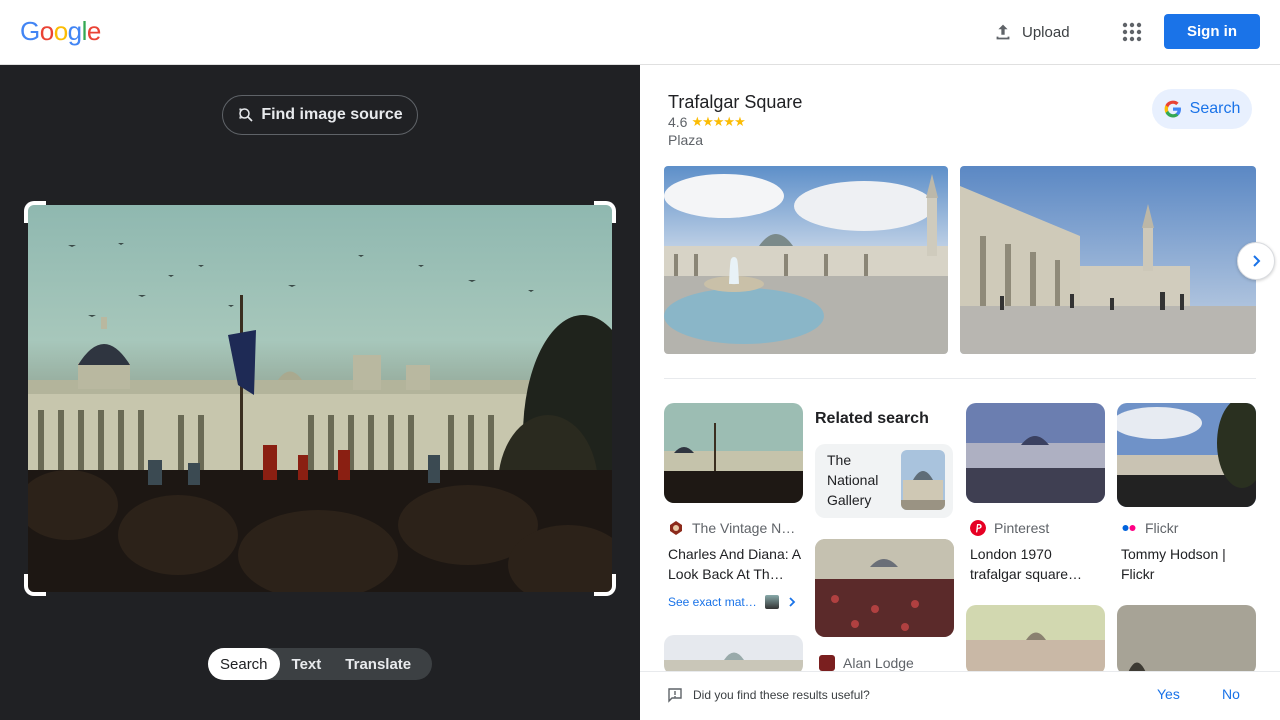  I want to click on feedback-icon, so click(675, 695).